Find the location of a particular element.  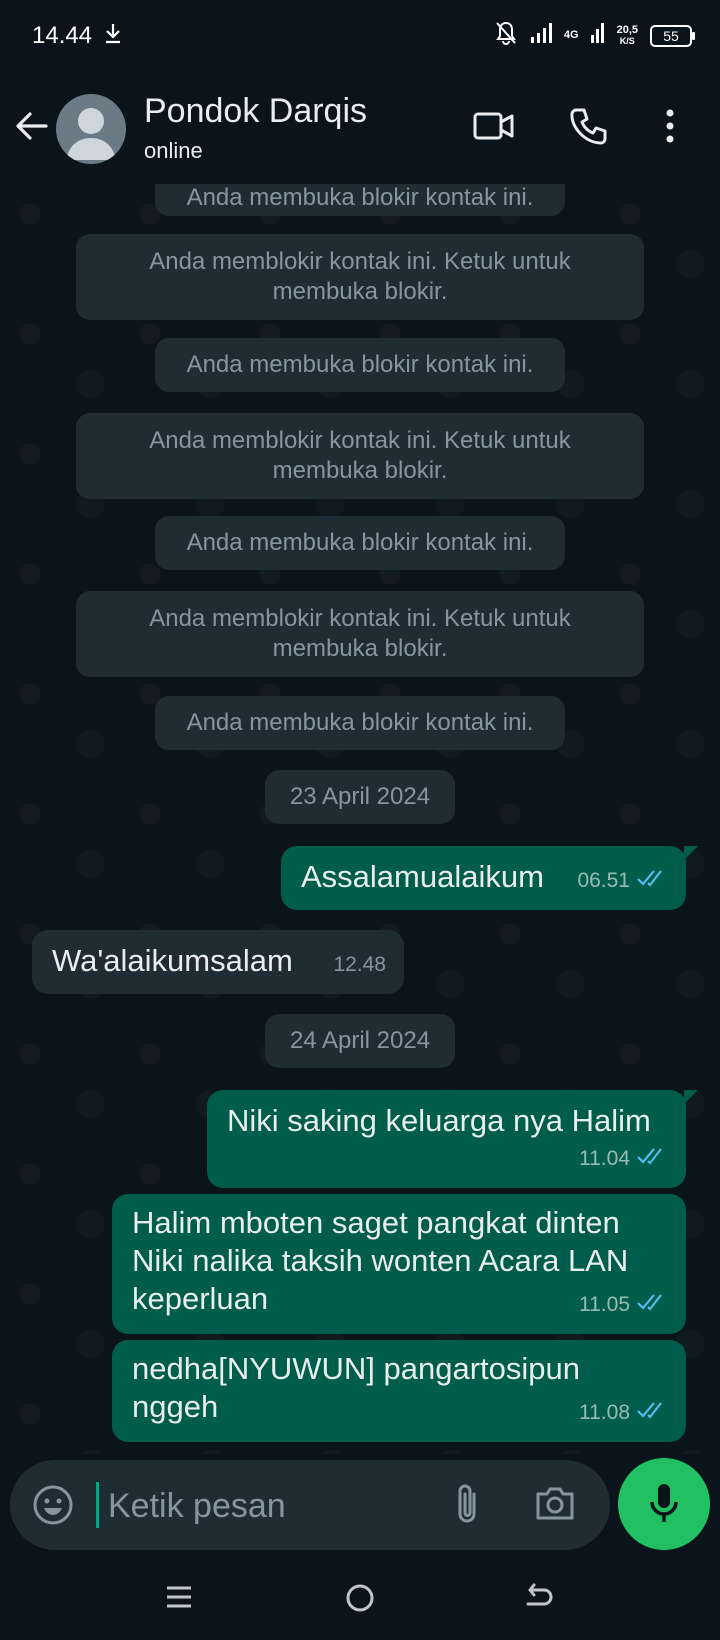

camera-icon is located at coordinates (555, 1505).